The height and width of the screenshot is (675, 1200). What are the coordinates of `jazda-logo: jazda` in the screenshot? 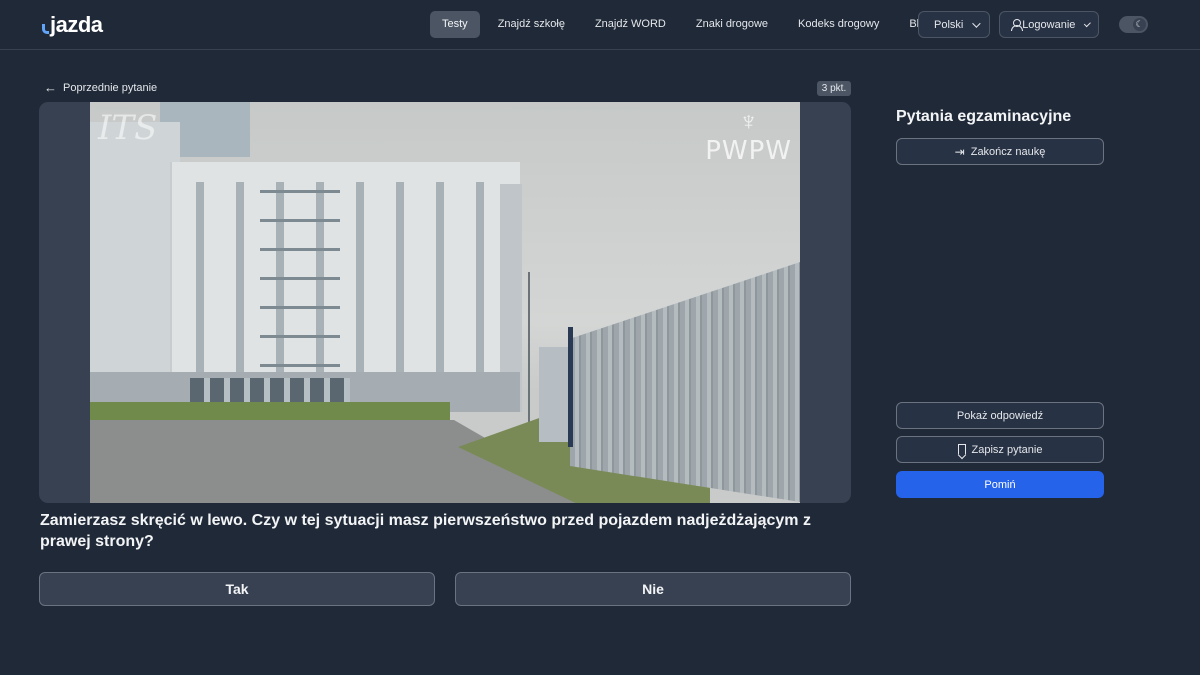 It's located at (72, 24).